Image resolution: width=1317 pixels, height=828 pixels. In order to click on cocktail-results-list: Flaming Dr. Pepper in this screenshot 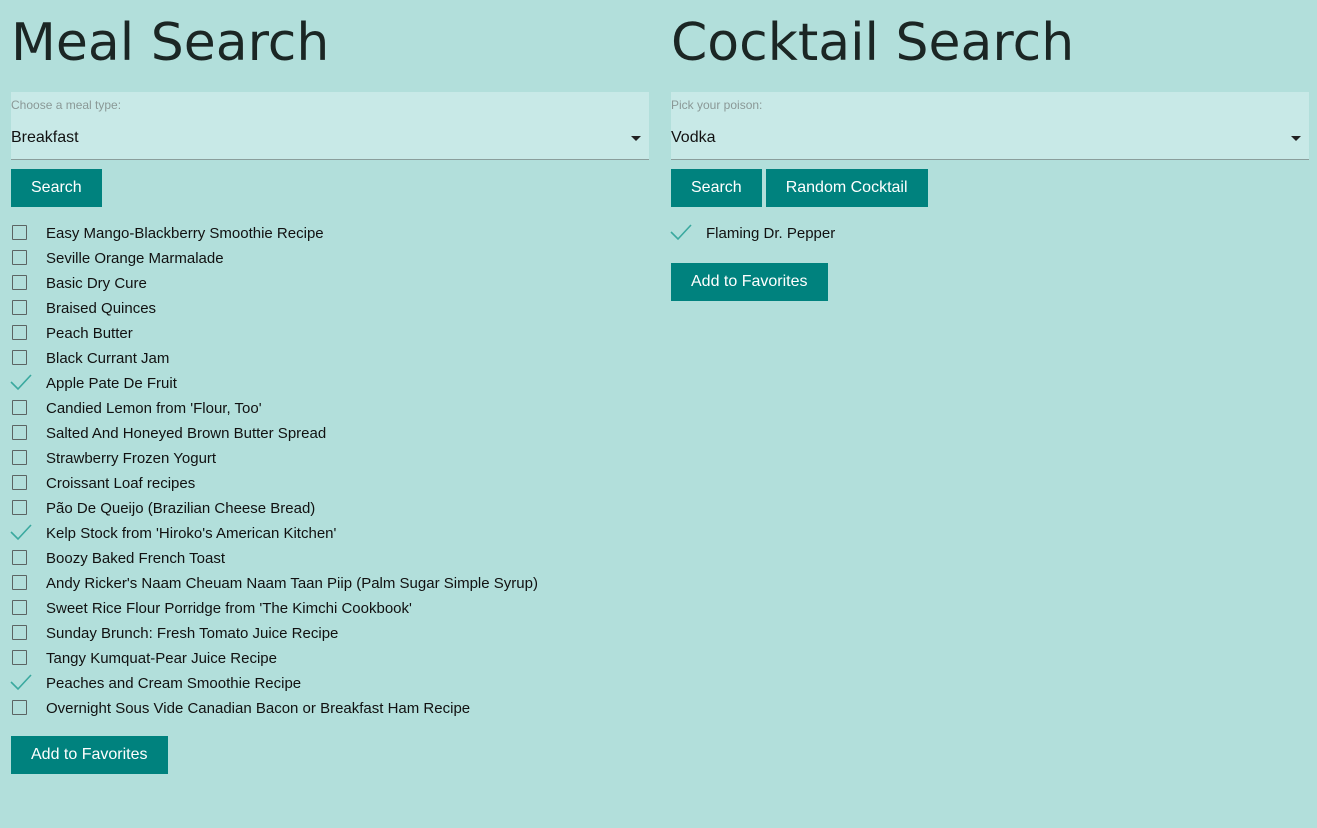, I will do `click(989, 234)`.